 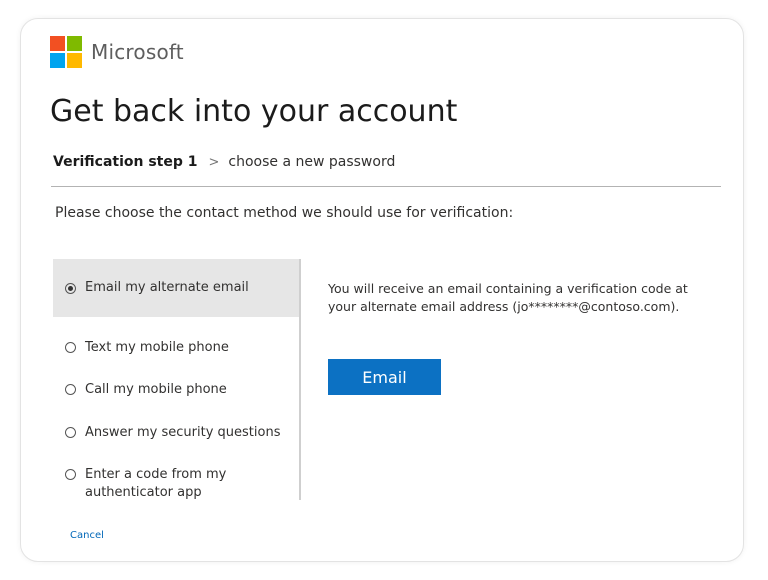 I want to click on logo-green-square, so click(x=74, y=43).